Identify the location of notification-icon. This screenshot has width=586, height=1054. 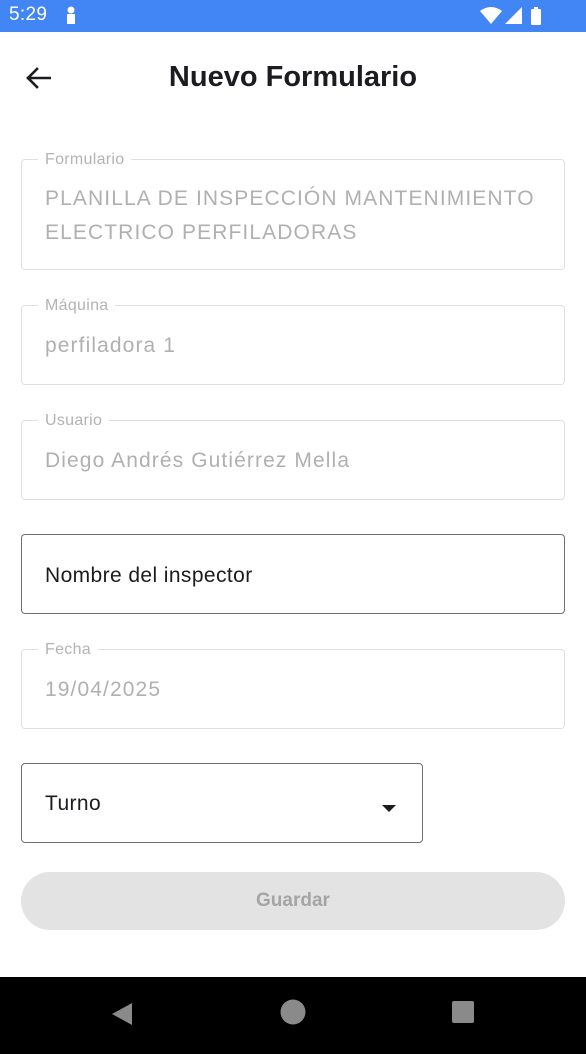
(71, 16).